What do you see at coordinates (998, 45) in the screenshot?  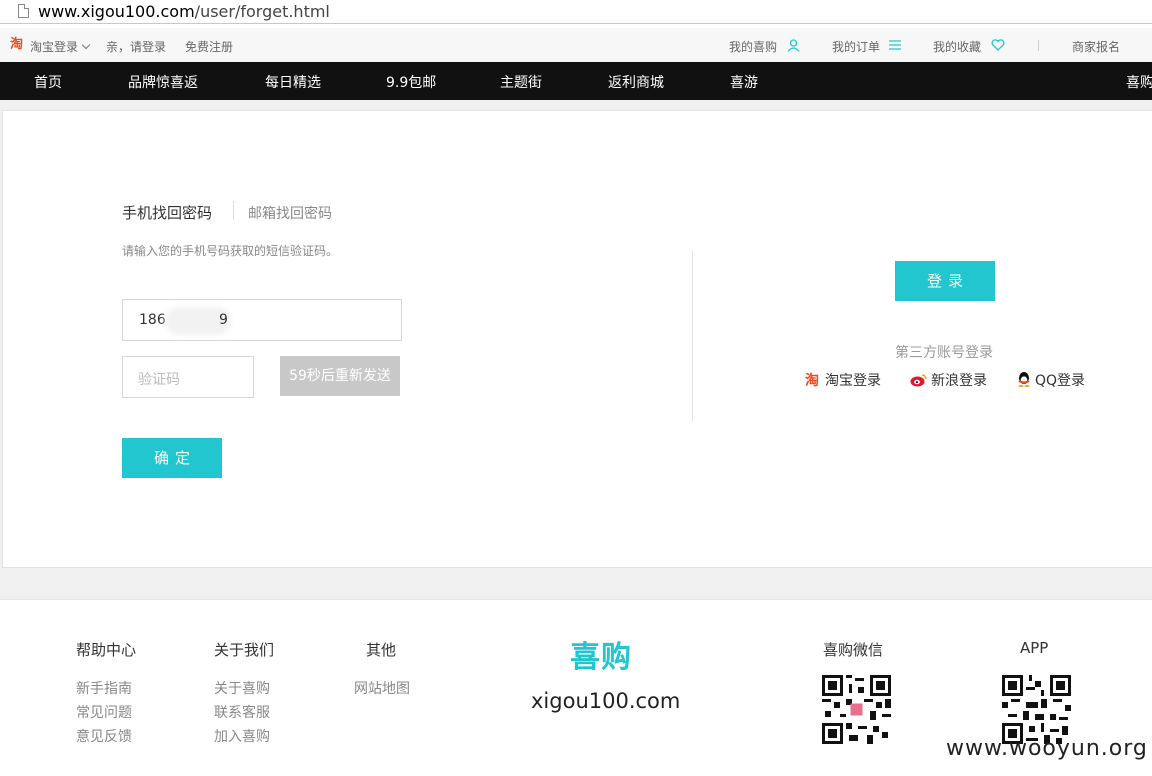 I see `heart-icon` at bounding box center [998, 45].